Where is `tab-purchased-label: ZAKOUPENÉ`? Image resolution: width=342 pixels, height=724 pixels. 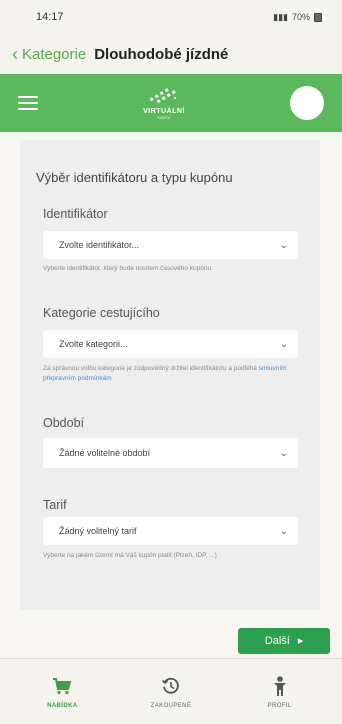 tab-purchased-label: ZAKOUPENÉ is located at coordinates (171, 705).